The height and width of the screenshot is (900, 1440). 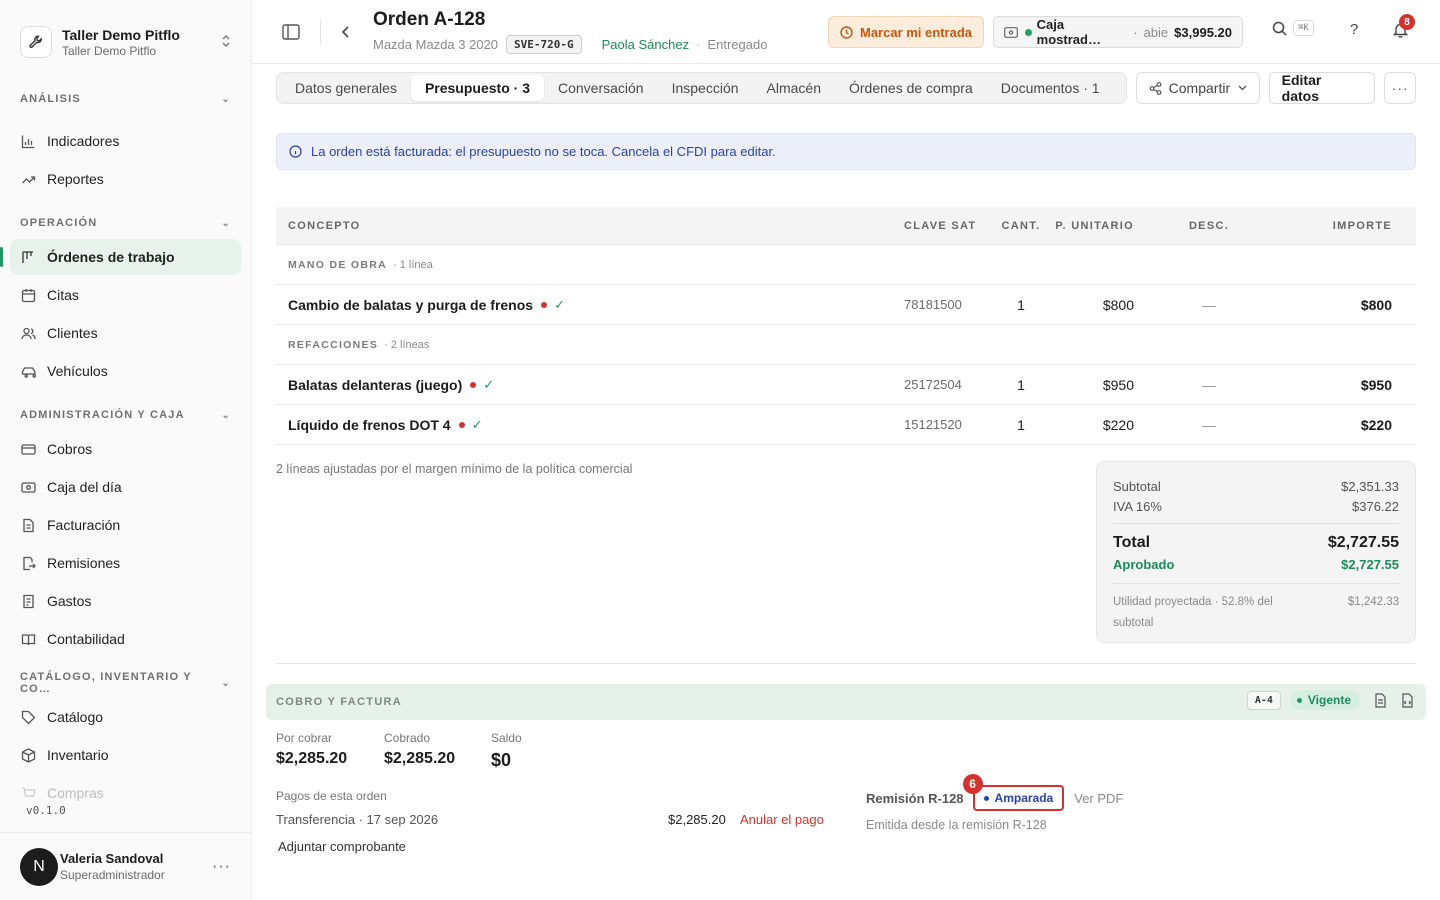 What do you see at coordinates (75, 793) in the screenshot?
I see `sidebar-item-label: Compras` at bounding box center [75, 793].